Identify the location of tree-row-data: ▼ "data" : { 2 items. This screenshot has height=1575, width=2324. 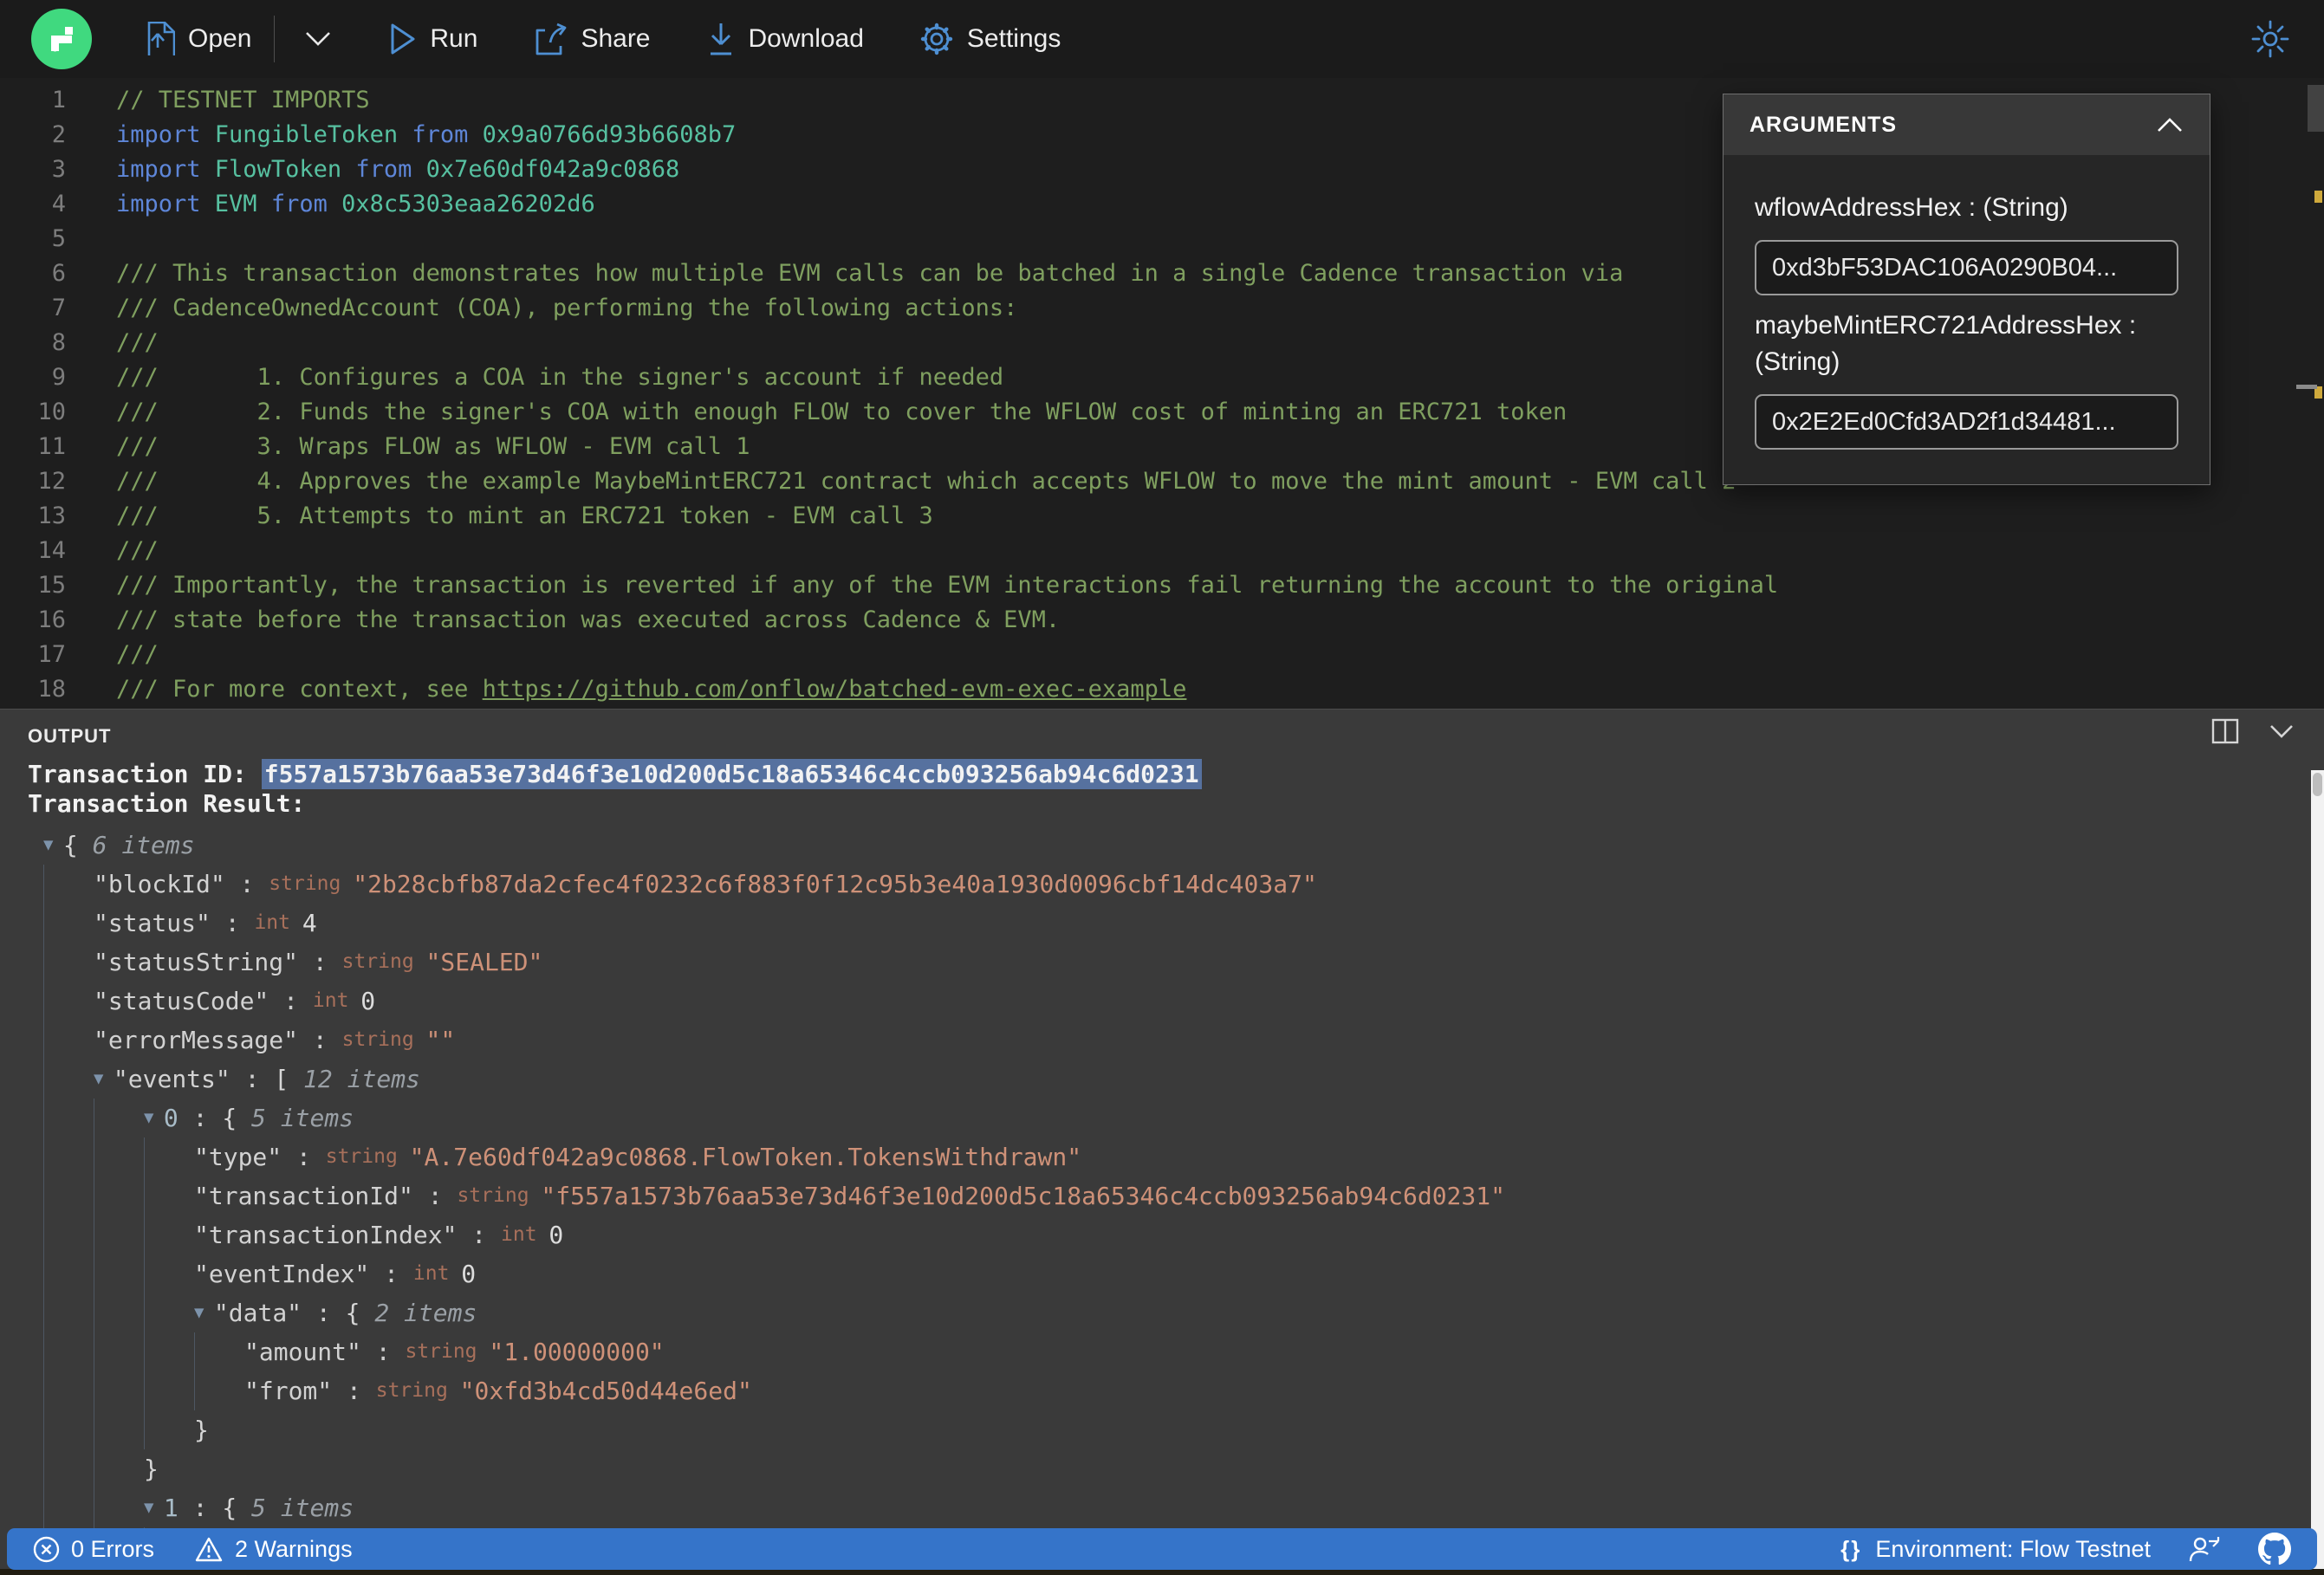
(1162, 1312).